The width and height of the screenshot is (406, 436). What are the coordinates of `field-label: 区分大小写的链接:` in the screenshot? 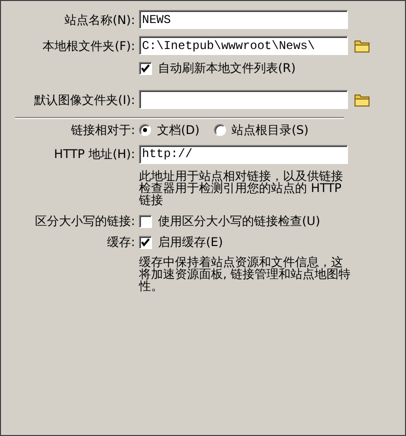 It's located at (84, 221).